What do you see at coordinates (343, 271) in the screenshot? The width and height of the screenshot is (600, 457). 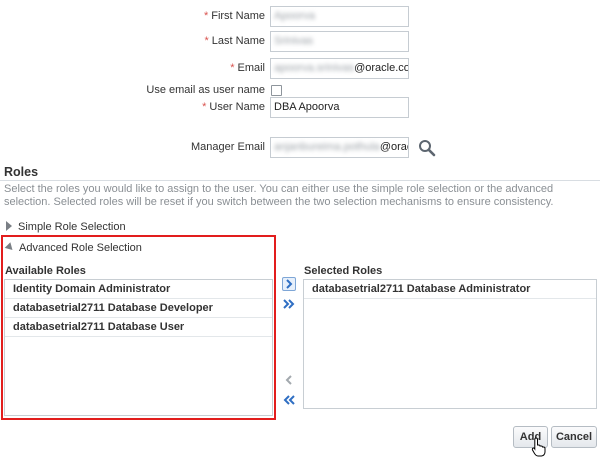 I see `selected-roles-title: Selected Roles` at bounding box center [343, 271].